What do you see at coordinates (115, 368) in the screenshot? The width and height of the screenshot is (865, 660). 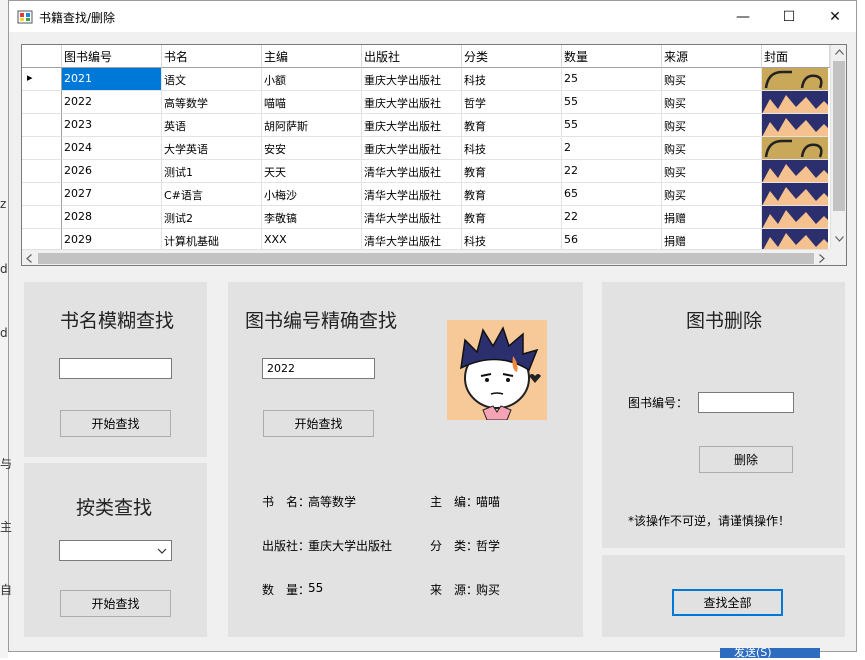 I see `fuzzy-search-input` at bounding box center [115, 368].